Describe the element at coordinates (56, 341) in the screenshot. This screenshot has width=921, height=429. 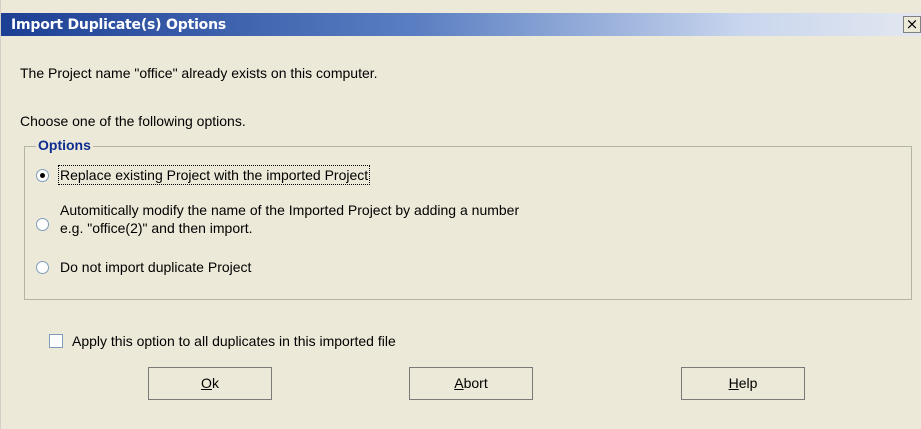
I see `apply-all-checkbox` at that location.